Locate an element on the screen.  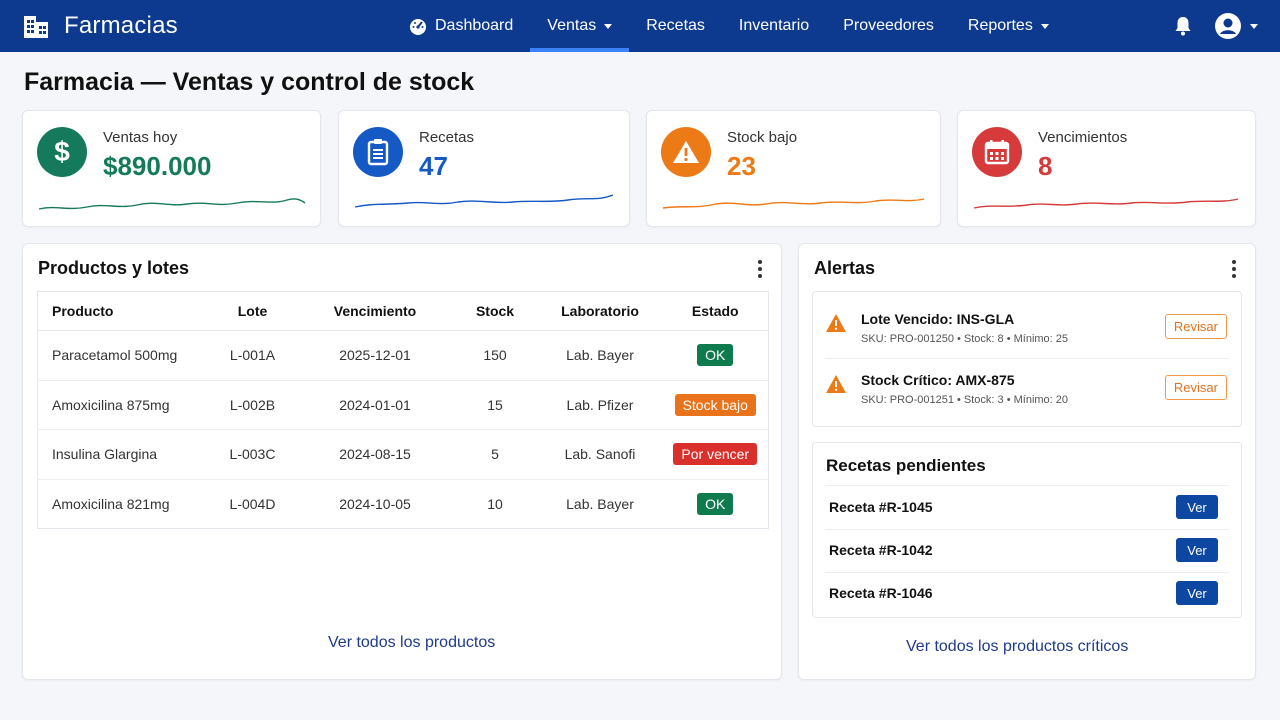
user-menu is located at coordinates (1236, 26).